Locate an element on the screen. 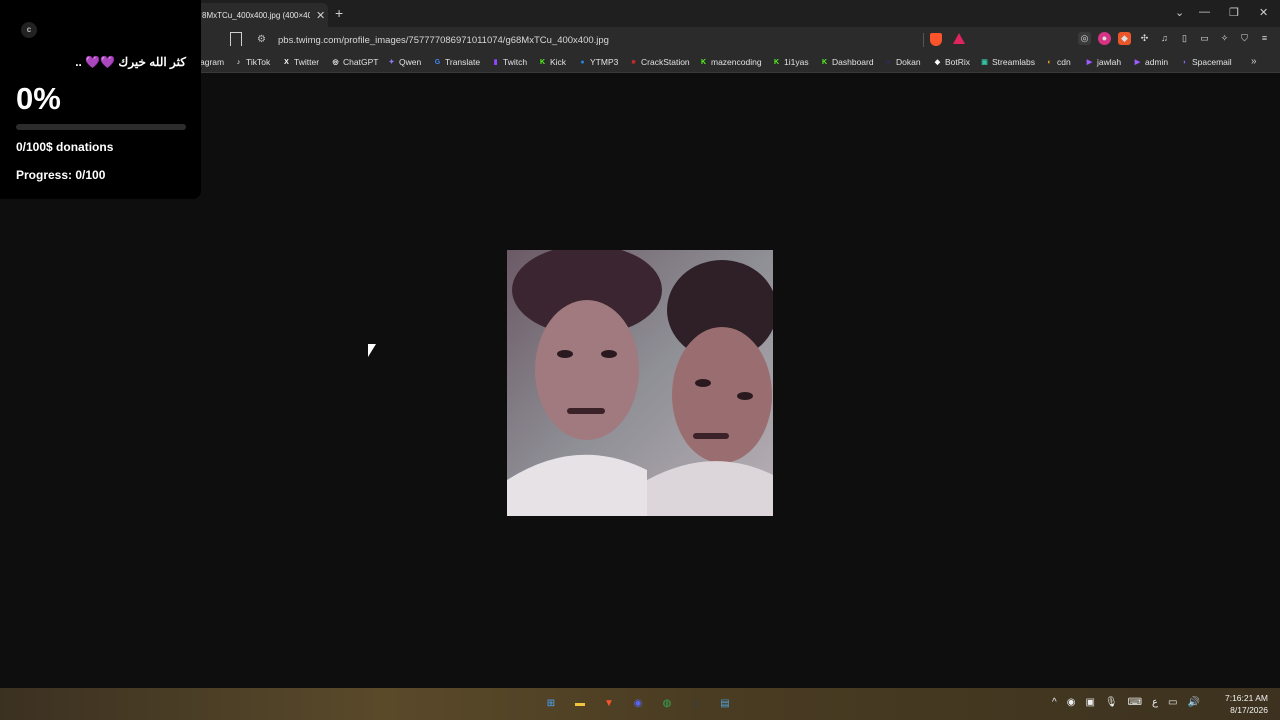 The height and width of the screenshot is (720, 1280). bookmark-botrix: ◆ BotRix is located at coordinates (951, 62).